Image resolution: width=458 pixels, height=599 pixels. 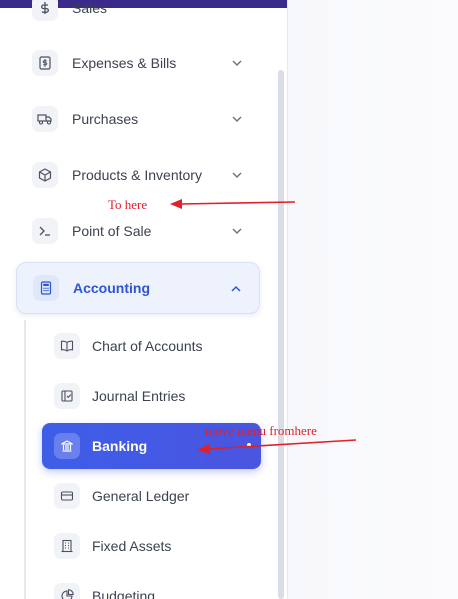 What do you see at coordinates (282, 444) in the screenshot?
I see `arrow-move-from` at bounding box center [282, 444].